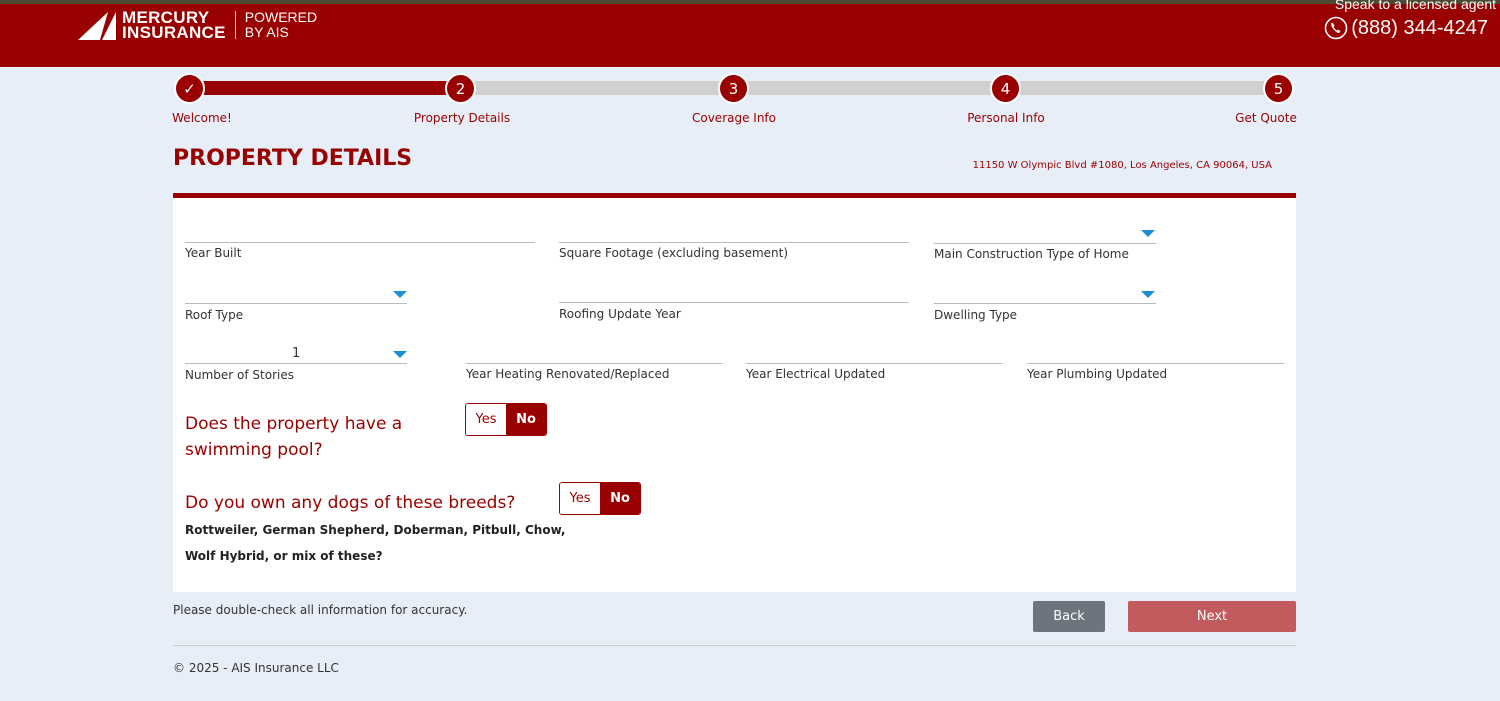  What do you see at coordinates (1155, 363) in the screenshot?
I see `plumbing-input` at bounding box center [1155, 363].